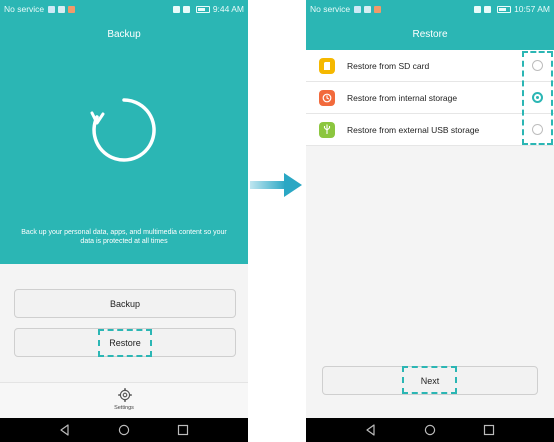 The width and height of the screenshot is (554, 442). Describe the element at coordinates (413, 129) in the screenshot. I see `option-label: Restore from external USB storage` at that location.